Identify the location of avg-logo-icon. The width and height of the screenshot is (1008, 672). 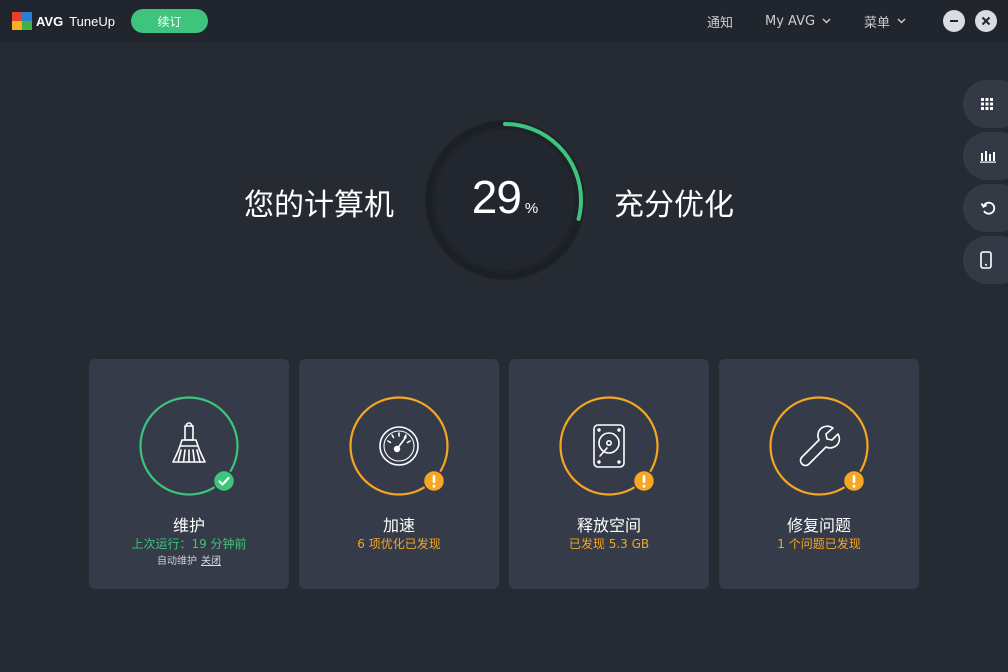
(22, 21).